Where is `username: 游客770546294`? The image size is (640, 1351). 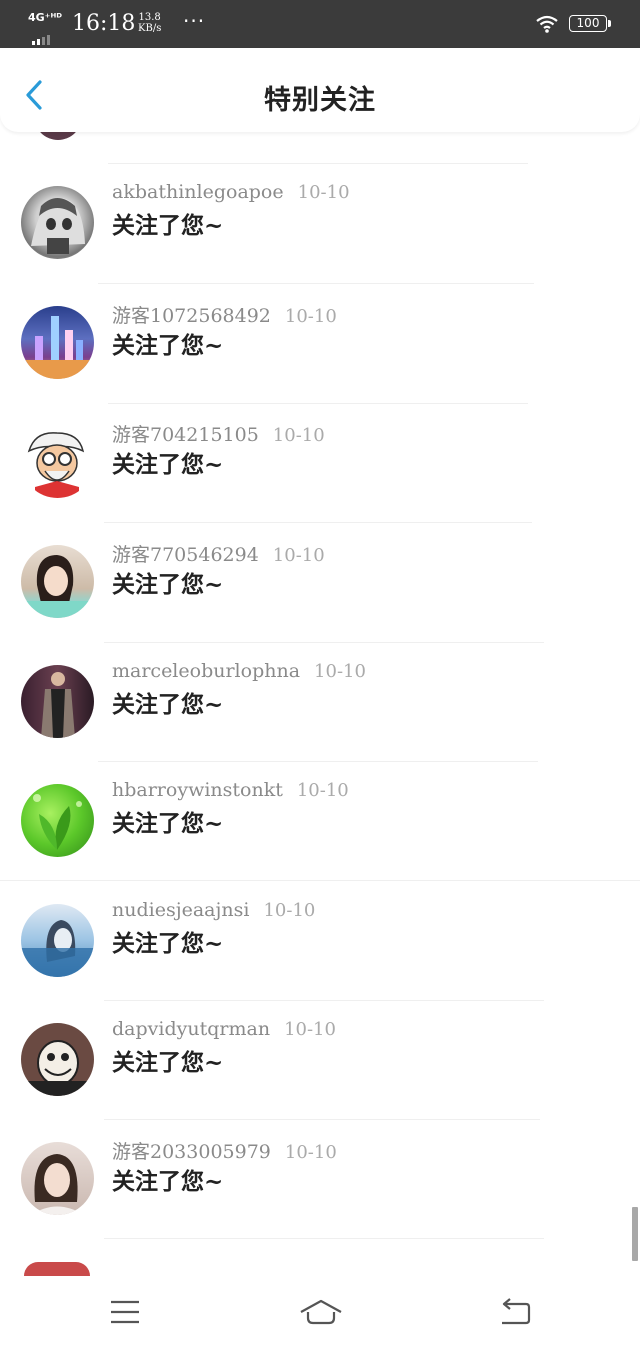
username: 游客770546294 is located at coordinates (185, 555).